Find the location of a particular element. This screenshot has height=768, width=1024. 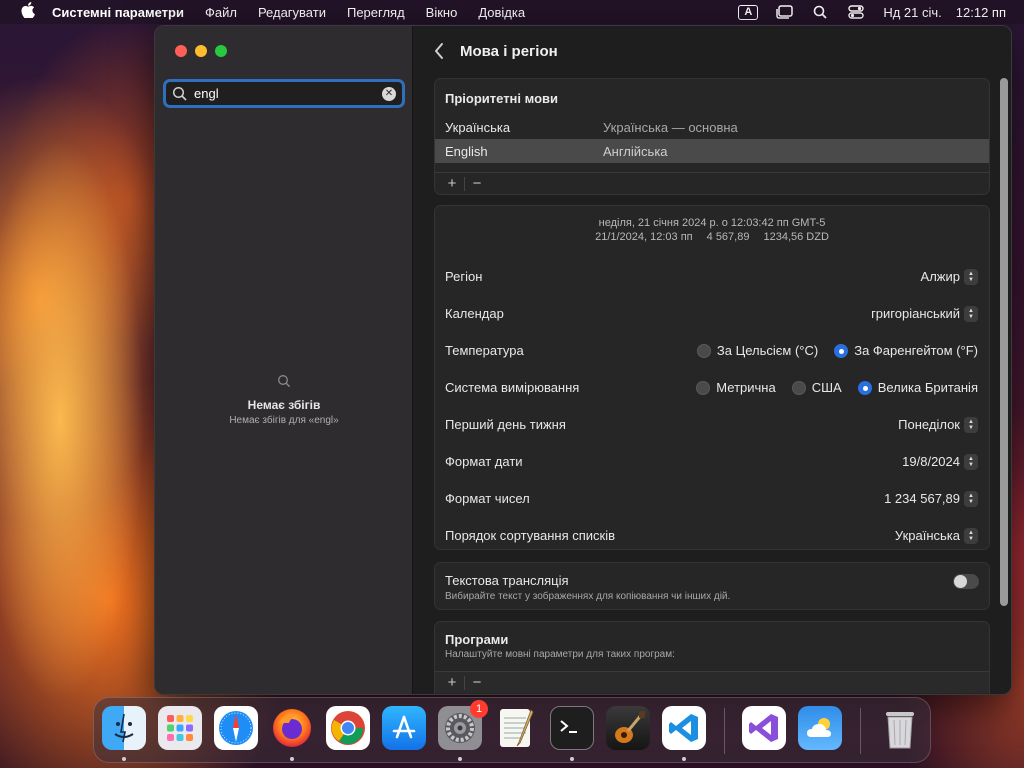

search-input is located at coordinates (288, 93).